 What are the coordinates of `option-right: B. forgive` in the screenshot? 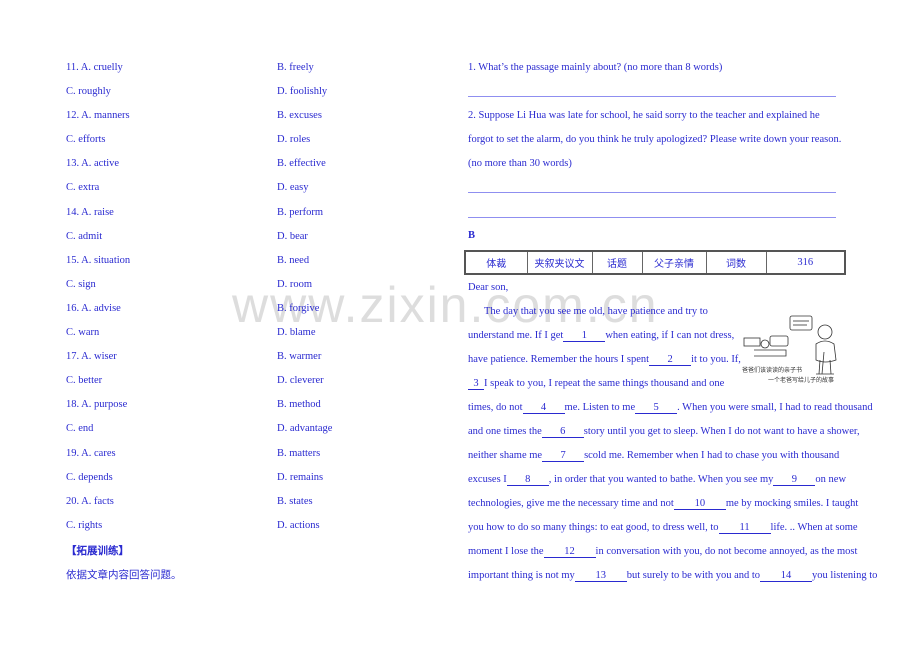 It's located at (298, 308).